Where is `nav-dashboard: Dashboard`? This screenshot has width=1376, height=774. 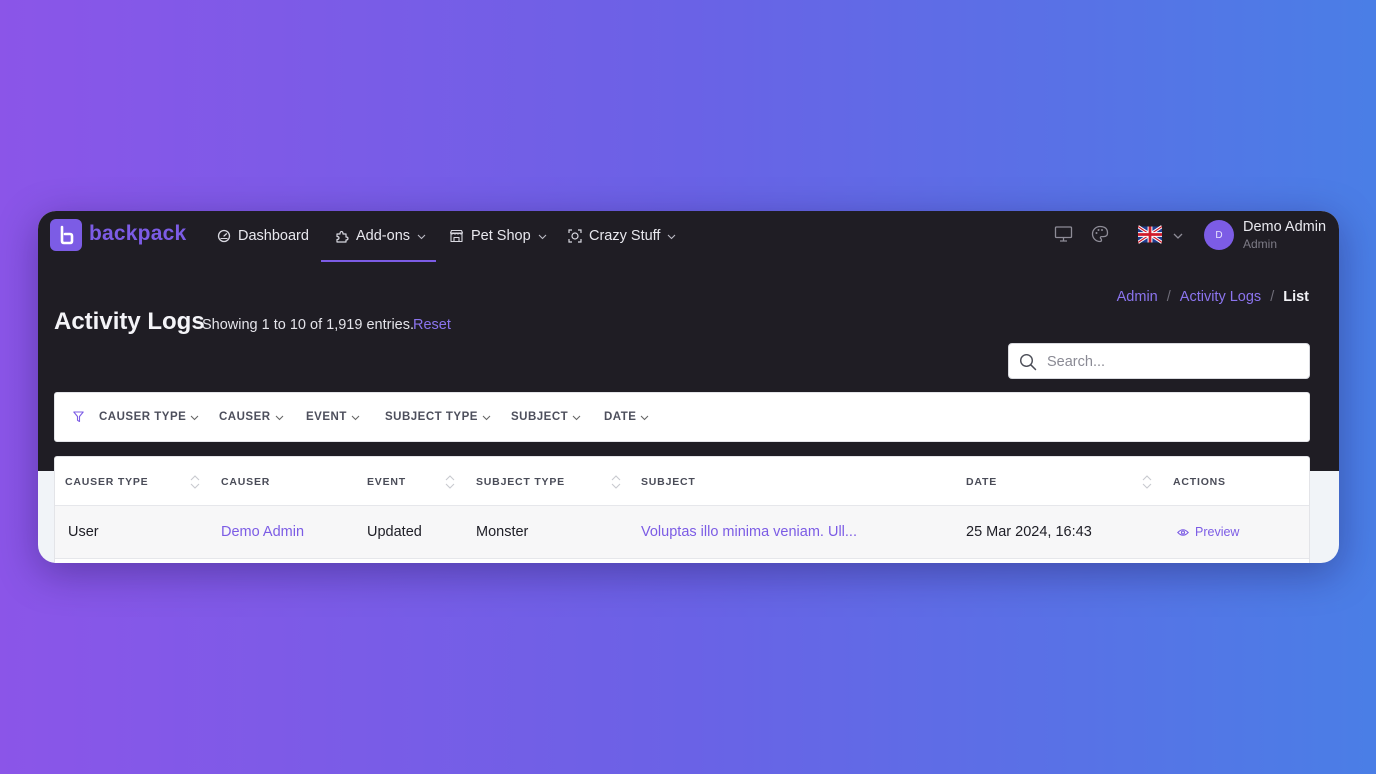
nav-dashboard: Dashboard is located at coordinates (263, 236).